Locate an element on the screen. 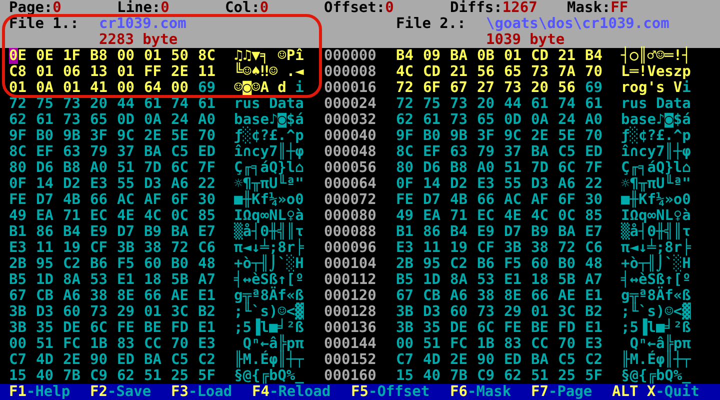 Image resolution: width=720 pixels, height=400 pixels. hex-byte: B4 is located at coordinates (405, 56).